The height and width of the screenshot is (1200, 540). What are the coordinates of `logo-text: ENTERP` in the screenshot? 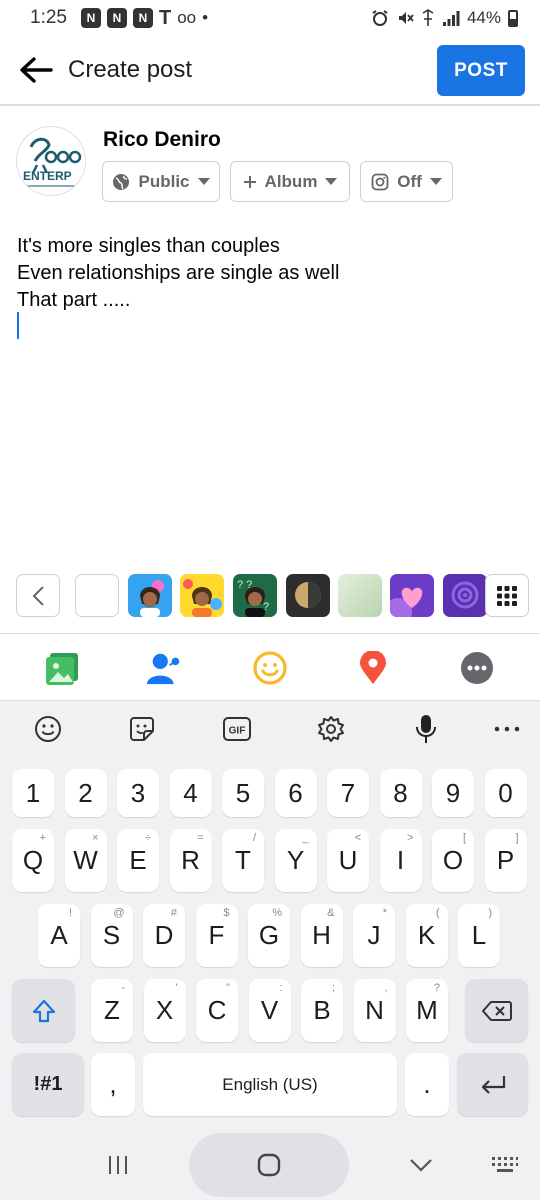 It's located at (47, 176).